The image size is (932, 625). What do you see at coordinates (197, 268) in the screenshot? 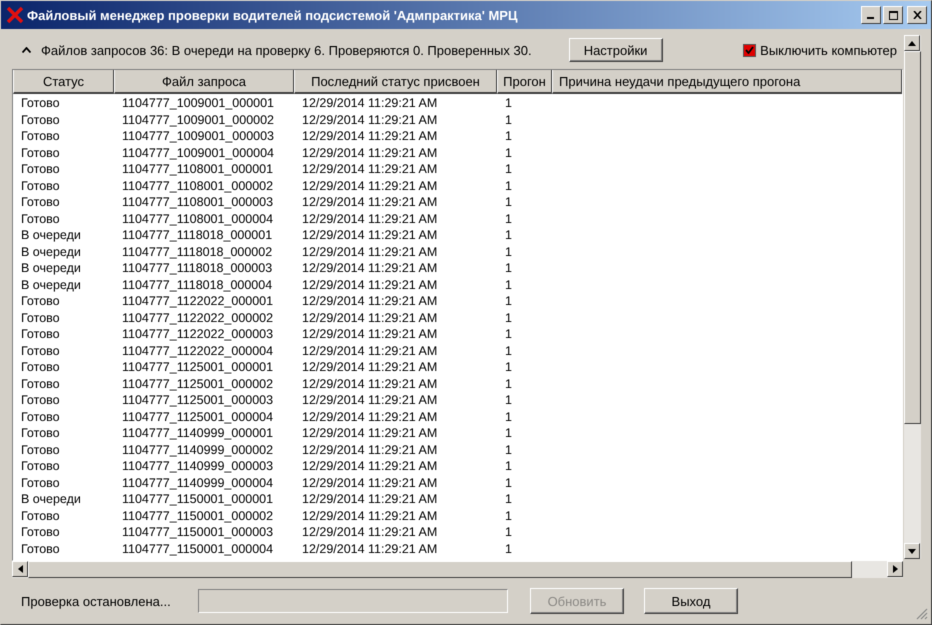
I see `table-cell-text: 1104777_1118018_000003` at bounding box center [197, 268].